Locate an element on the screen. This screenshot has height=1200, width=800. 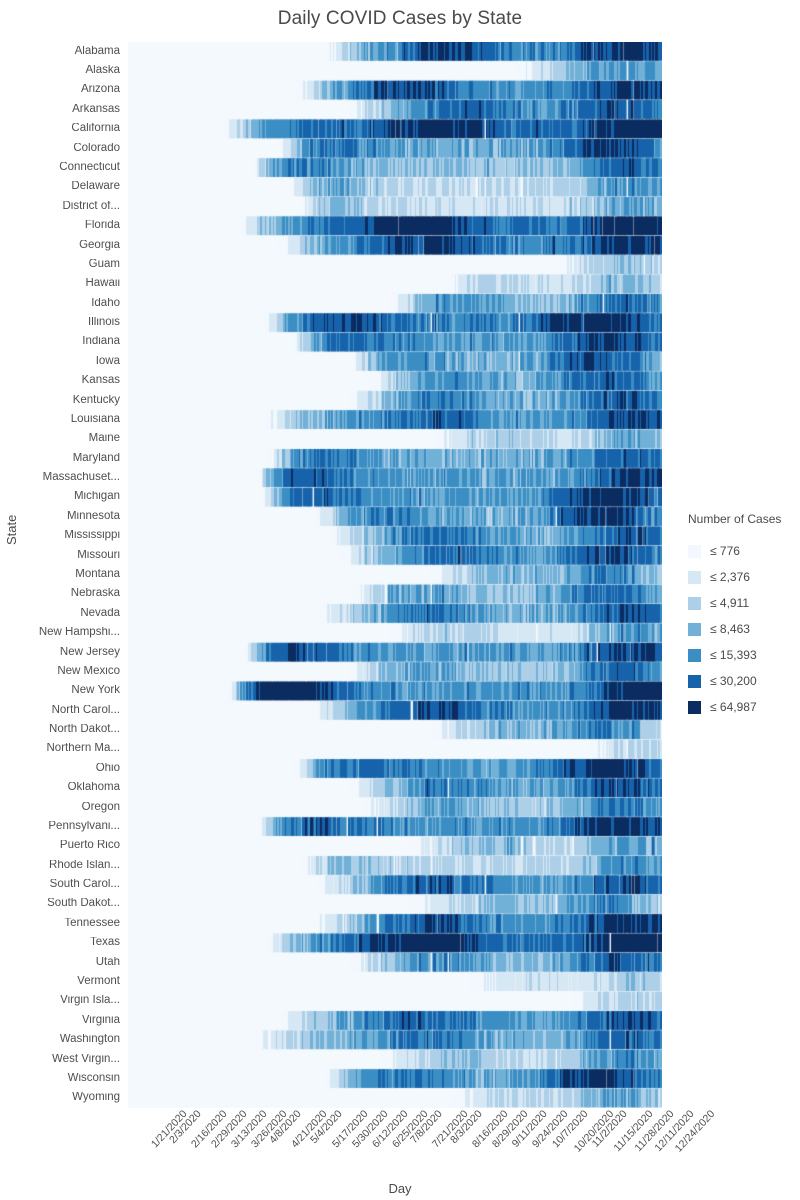
x-axis-title: Day is located at coordinates (400, 1188).